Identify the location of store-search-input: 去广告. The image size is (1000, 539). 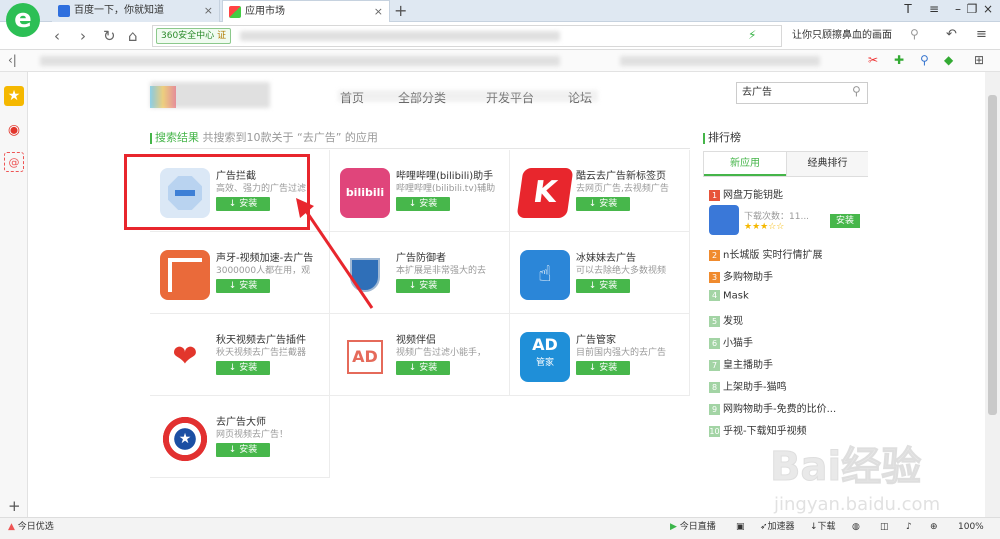
(802, 93).